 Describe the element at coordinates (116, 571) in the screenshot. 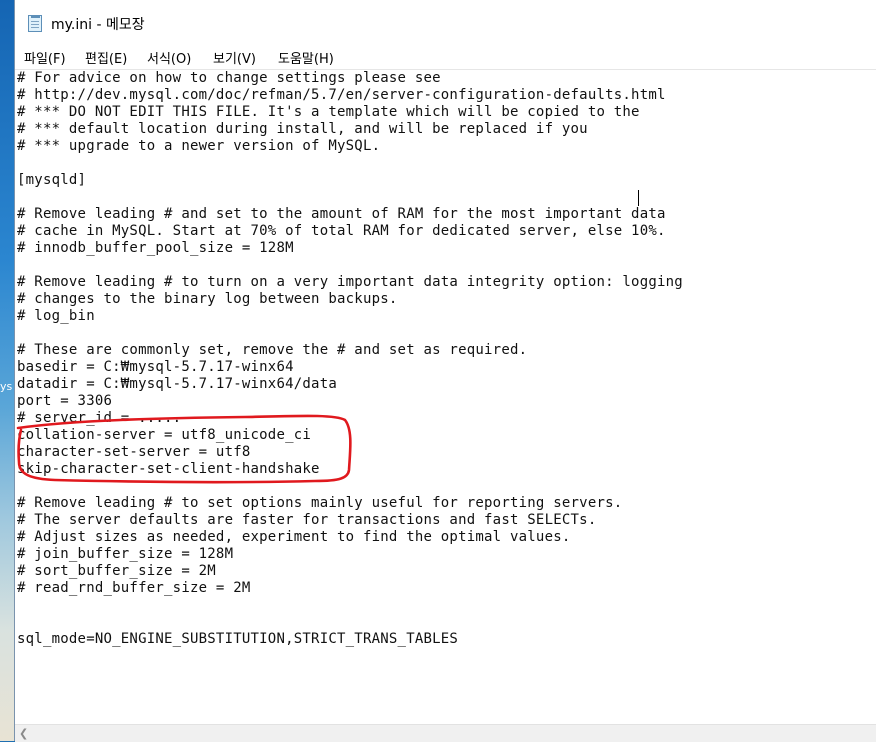

I see `editor-line: # sort_buffer_size = 2M` at that location.